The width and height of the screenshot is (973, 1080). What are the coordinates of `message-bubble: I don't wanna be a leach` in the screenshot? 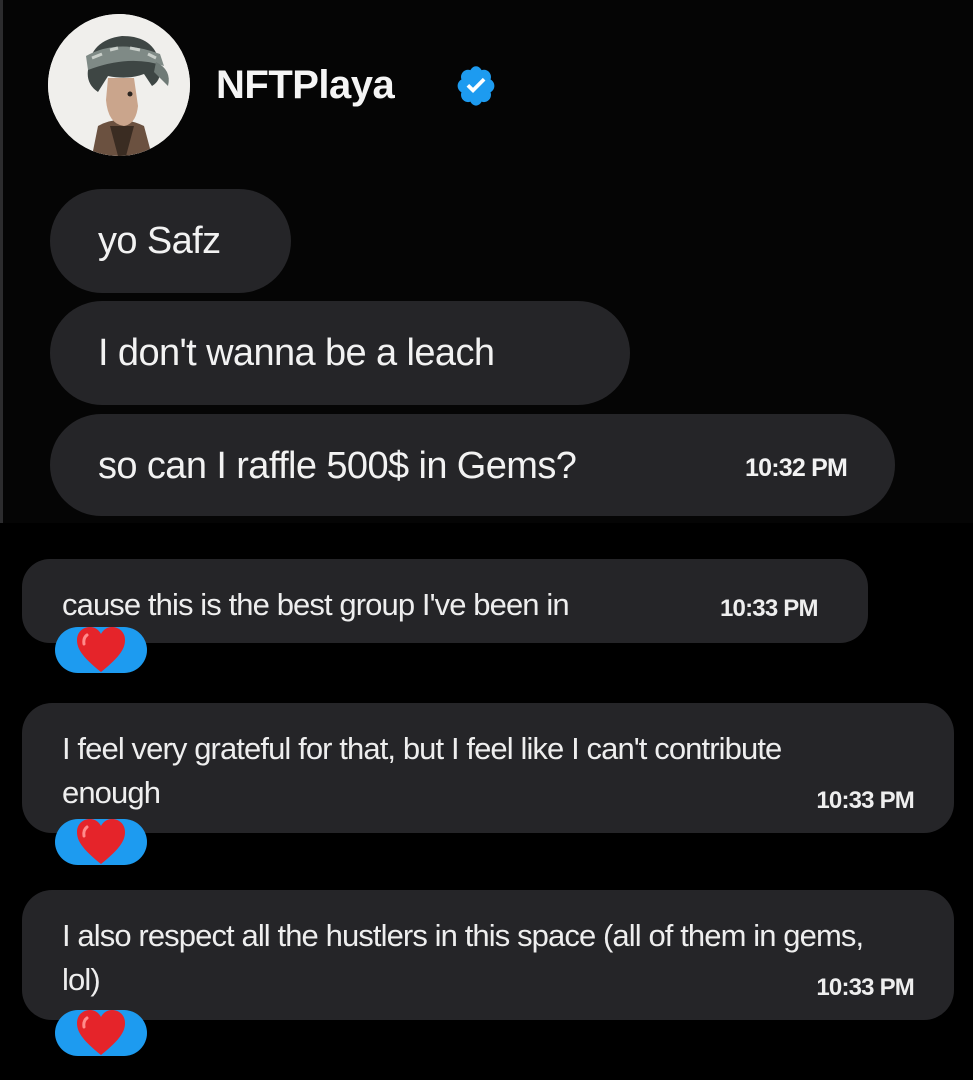 It's located at (340, 353).